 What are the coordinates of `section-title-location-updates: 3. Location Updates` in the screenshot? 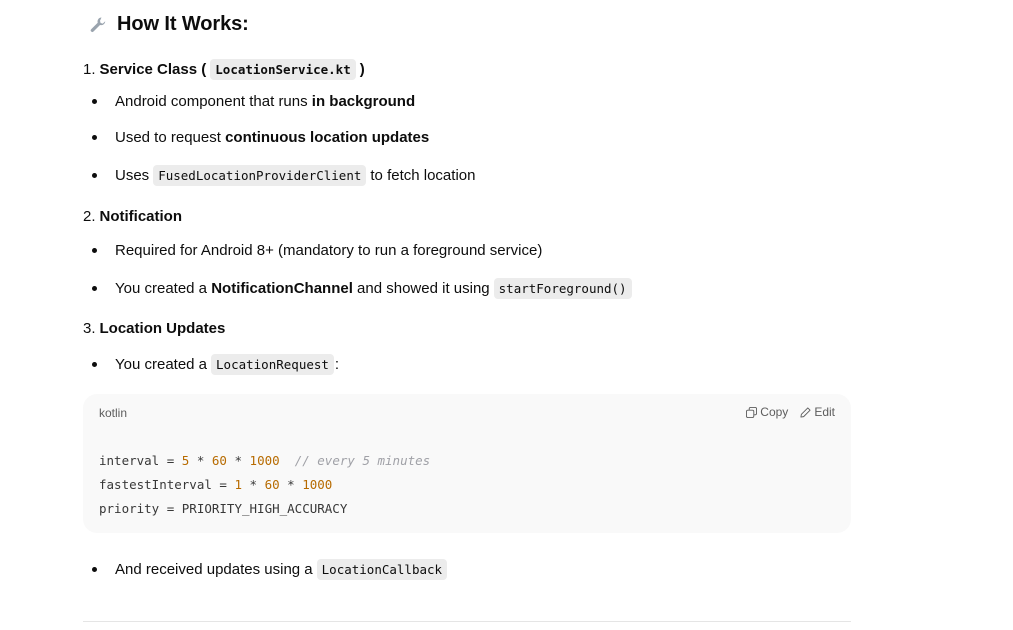 It's located at (154, 328).